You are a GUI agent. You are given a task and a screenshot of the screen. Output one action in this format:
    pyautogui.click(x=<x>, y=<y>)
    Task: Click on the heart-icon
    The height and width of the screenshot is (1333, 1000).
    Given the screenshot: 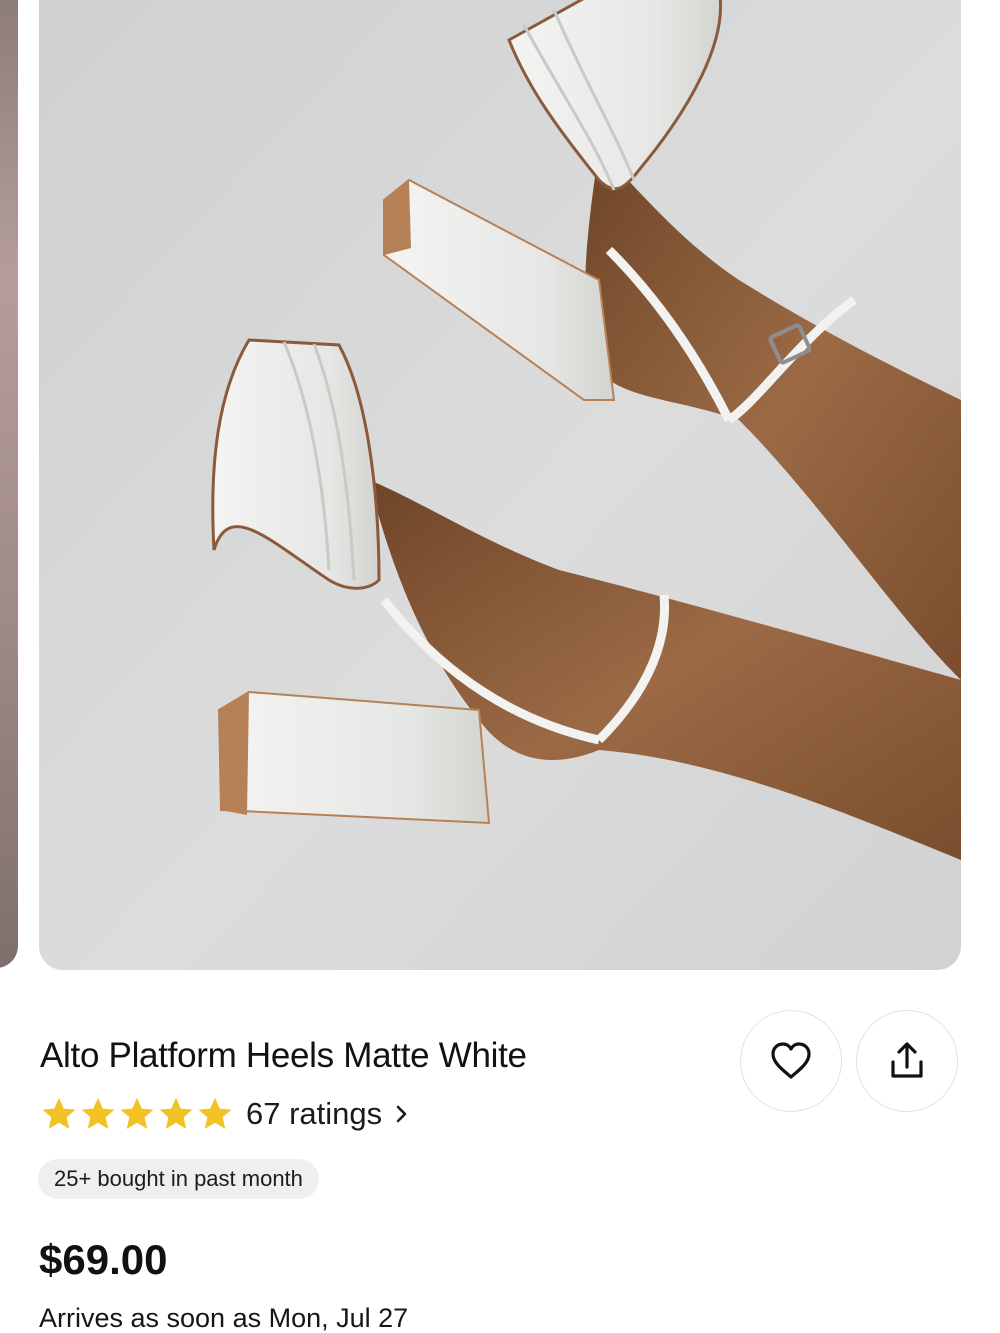 What is the action you would take?
    pyautogui.click(x=791, y=1060)
    